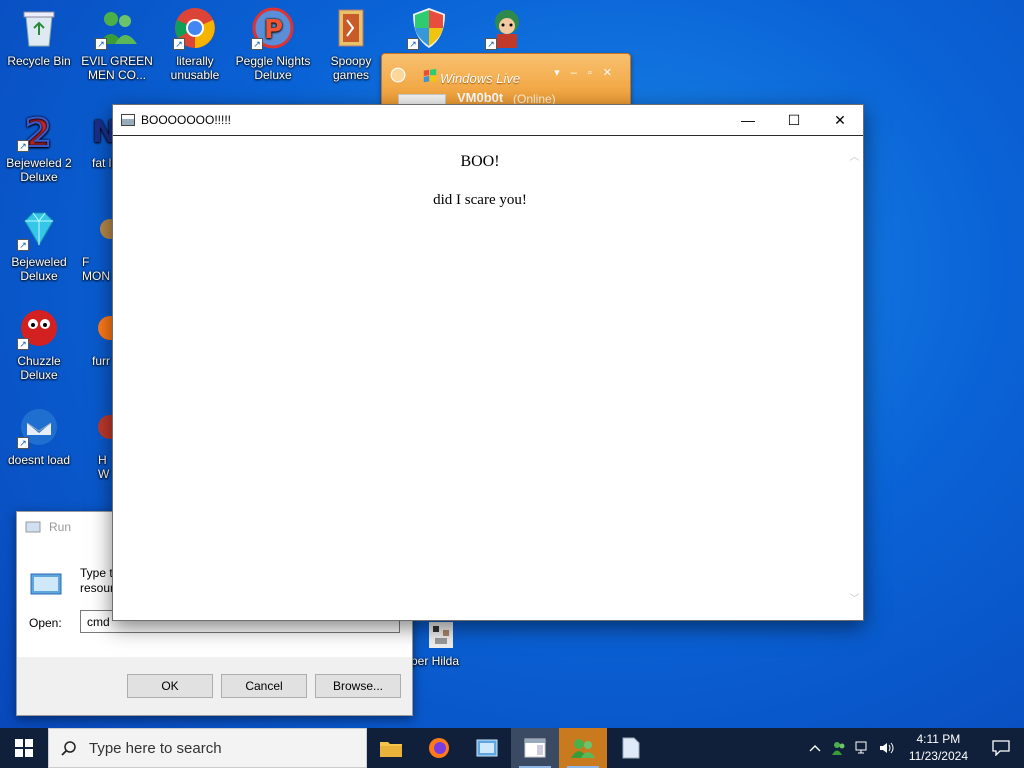  Describe the element at coordinates (480, 161) in the screenshot. I see `boo-heading: BOO!` at that location.